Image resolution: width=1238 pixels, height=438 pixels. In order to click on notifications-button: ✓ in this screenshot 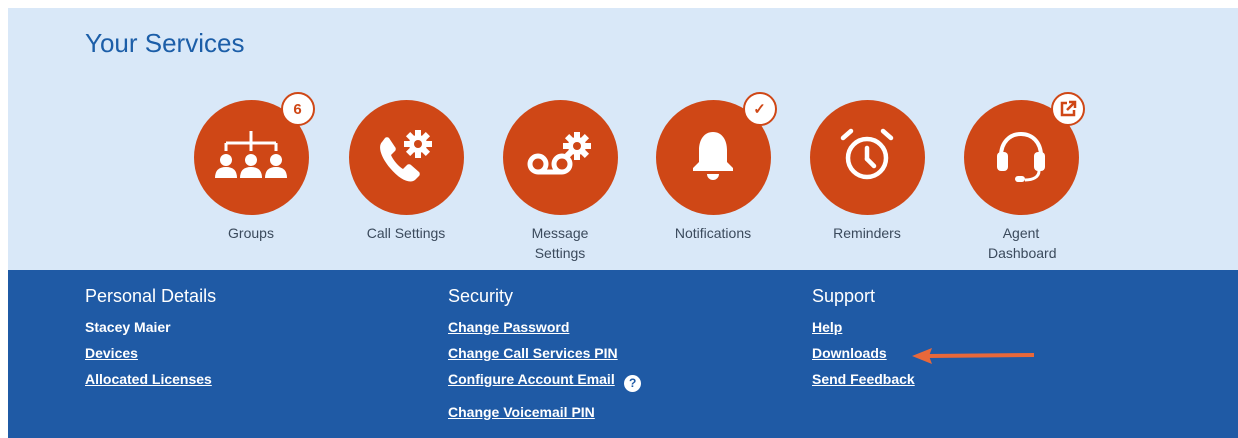, I will do `click(716, 153)`.